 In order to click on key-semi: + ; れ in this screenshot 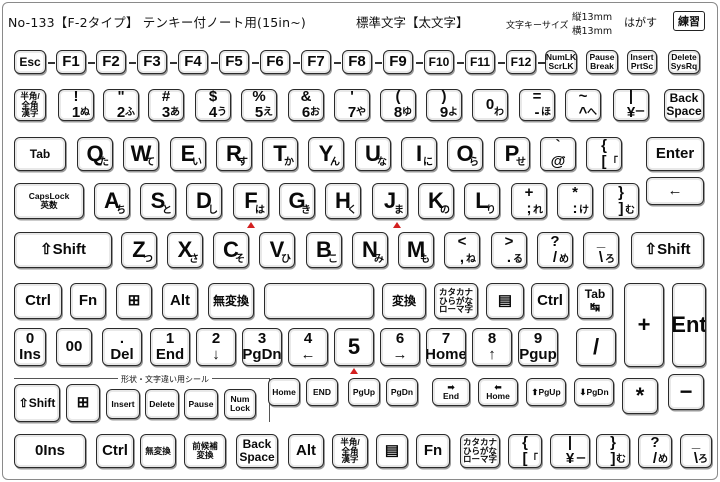, I will do `click(529, 201)`.